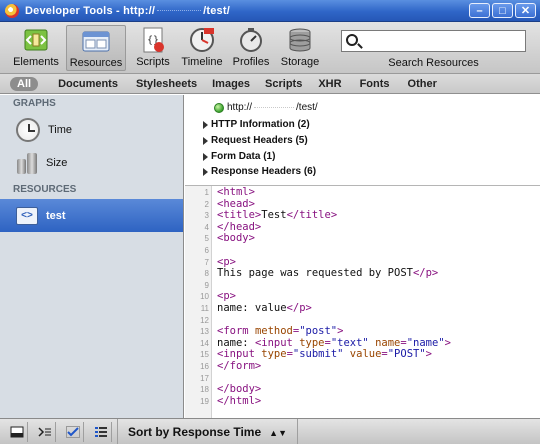  Describe the element at coordinates (406, 354) in the screenshot. I see `code-token: "POST"` at that location.